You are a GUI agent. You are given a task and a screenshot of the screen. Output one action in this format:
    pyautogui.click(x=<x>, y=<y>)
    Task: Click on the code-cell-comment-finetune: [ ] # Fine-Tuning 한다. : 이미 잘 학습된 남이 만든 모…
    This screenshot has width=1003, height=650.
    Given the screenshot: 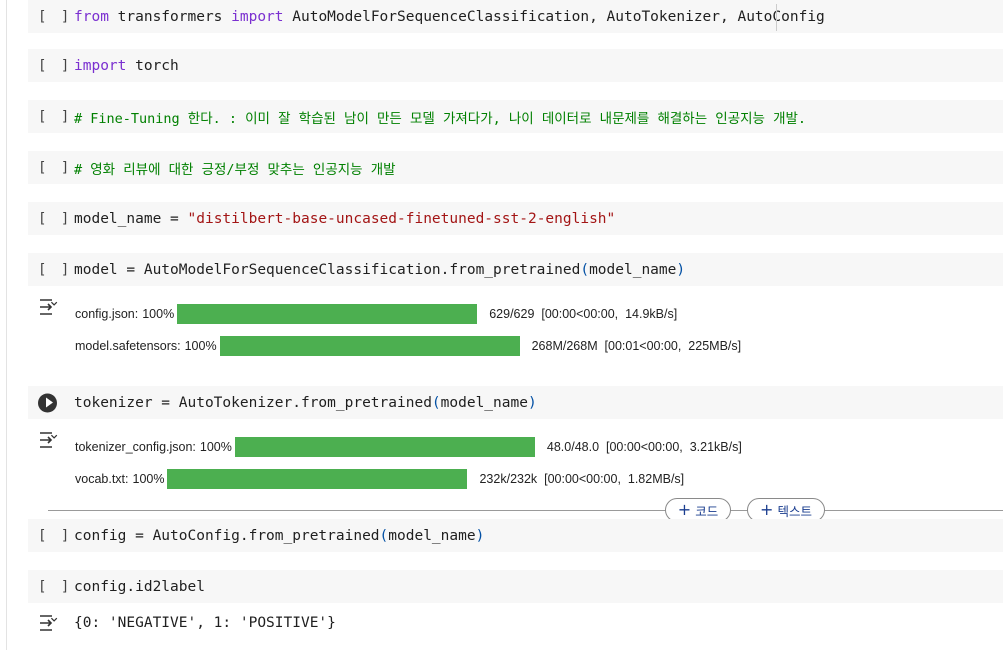 What is the action you would take?
    pyautogui.click(x=515, y=116)
    